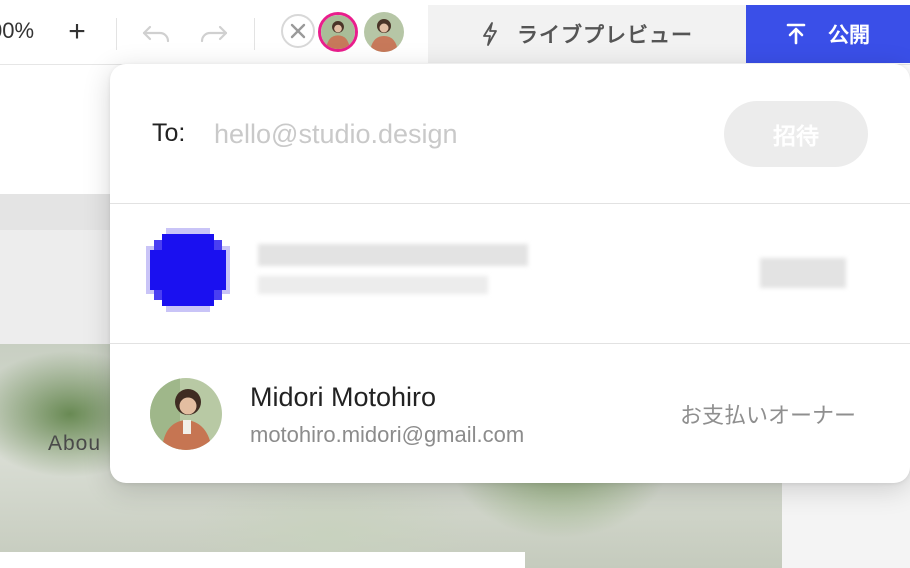 The image size is (910, 568). I want to click on close-icon, so click(298, 31).